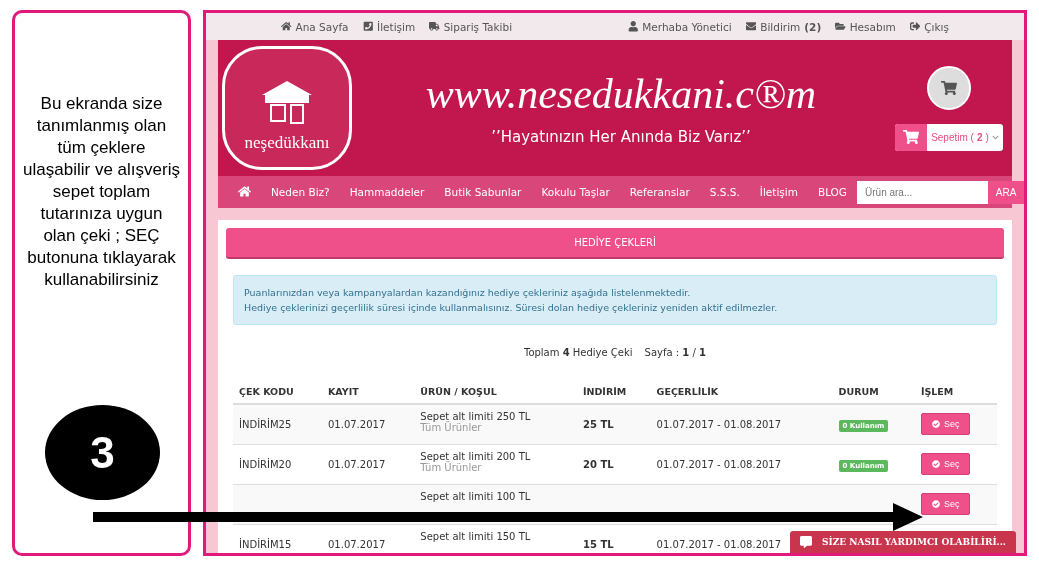  Describe the element at coordinates (915, 26) in the screenshot. I see `logout-icon` at that location.